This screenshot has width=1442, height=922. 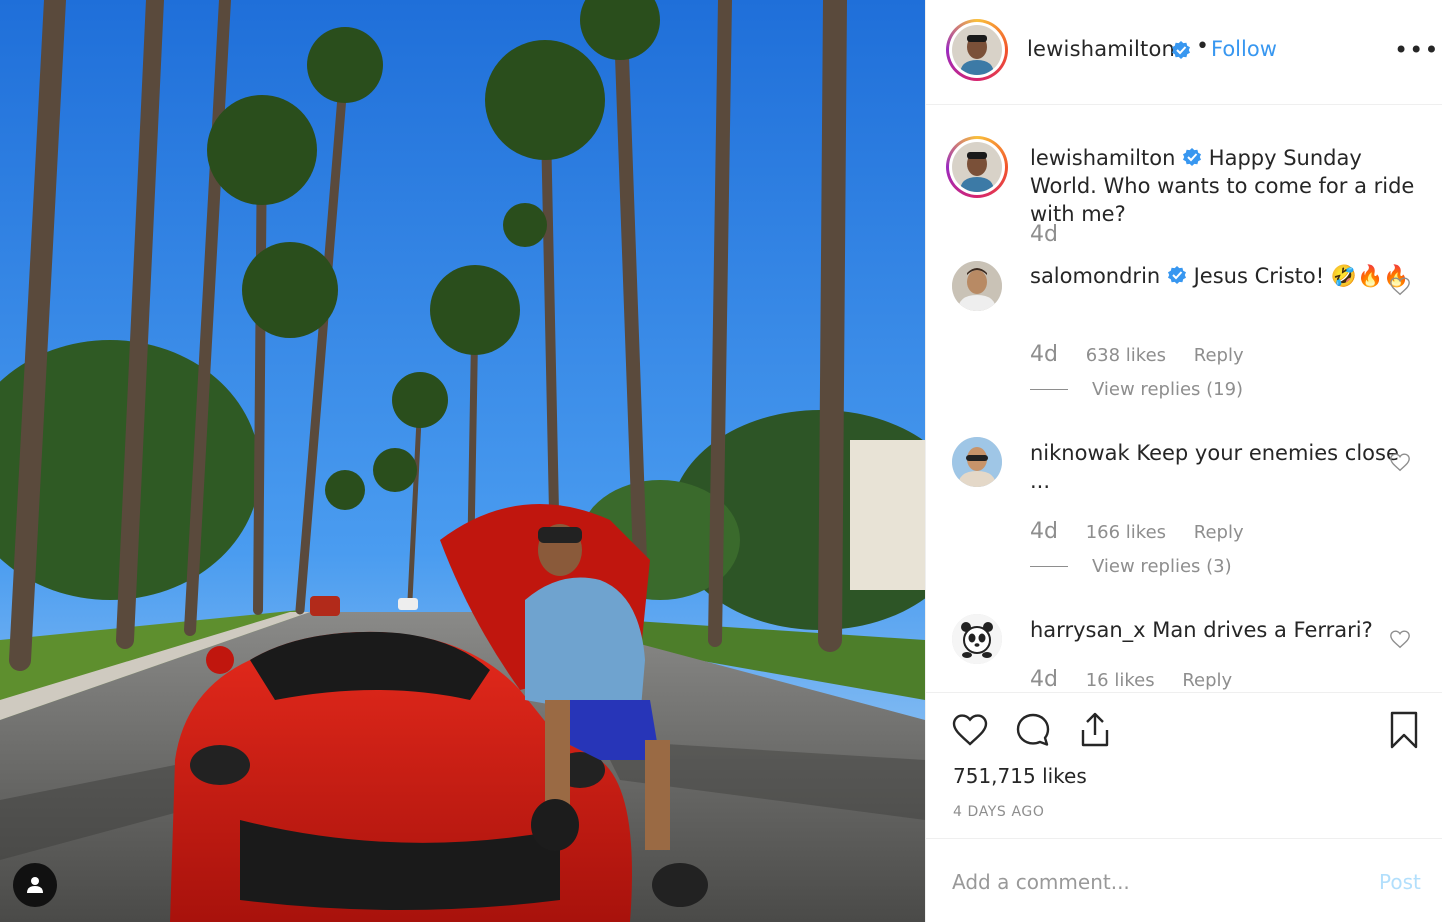 What do you see at coordinates (1120, 680) in the screenshot?
I see `comment-likes: 16 likes` at bounding box center [1120, 680].